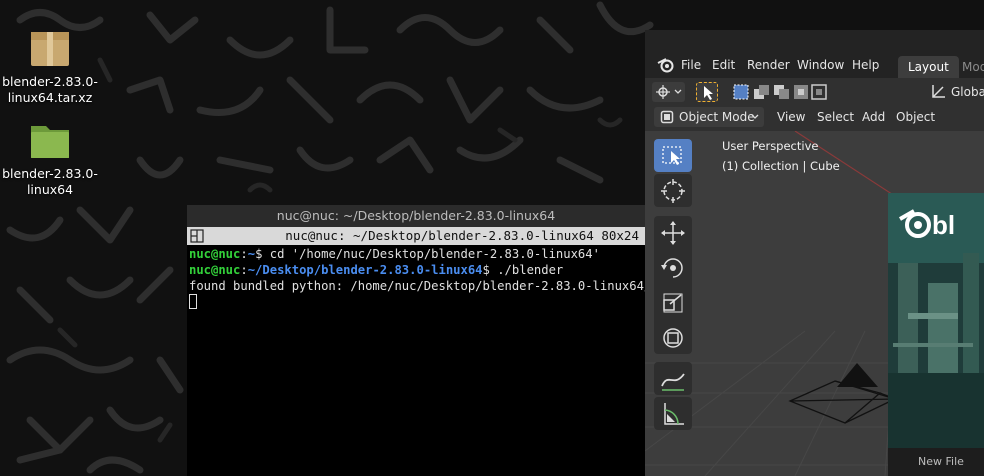 The image size is (984, 476). I want to click on folder-icon, so click(50, 142).